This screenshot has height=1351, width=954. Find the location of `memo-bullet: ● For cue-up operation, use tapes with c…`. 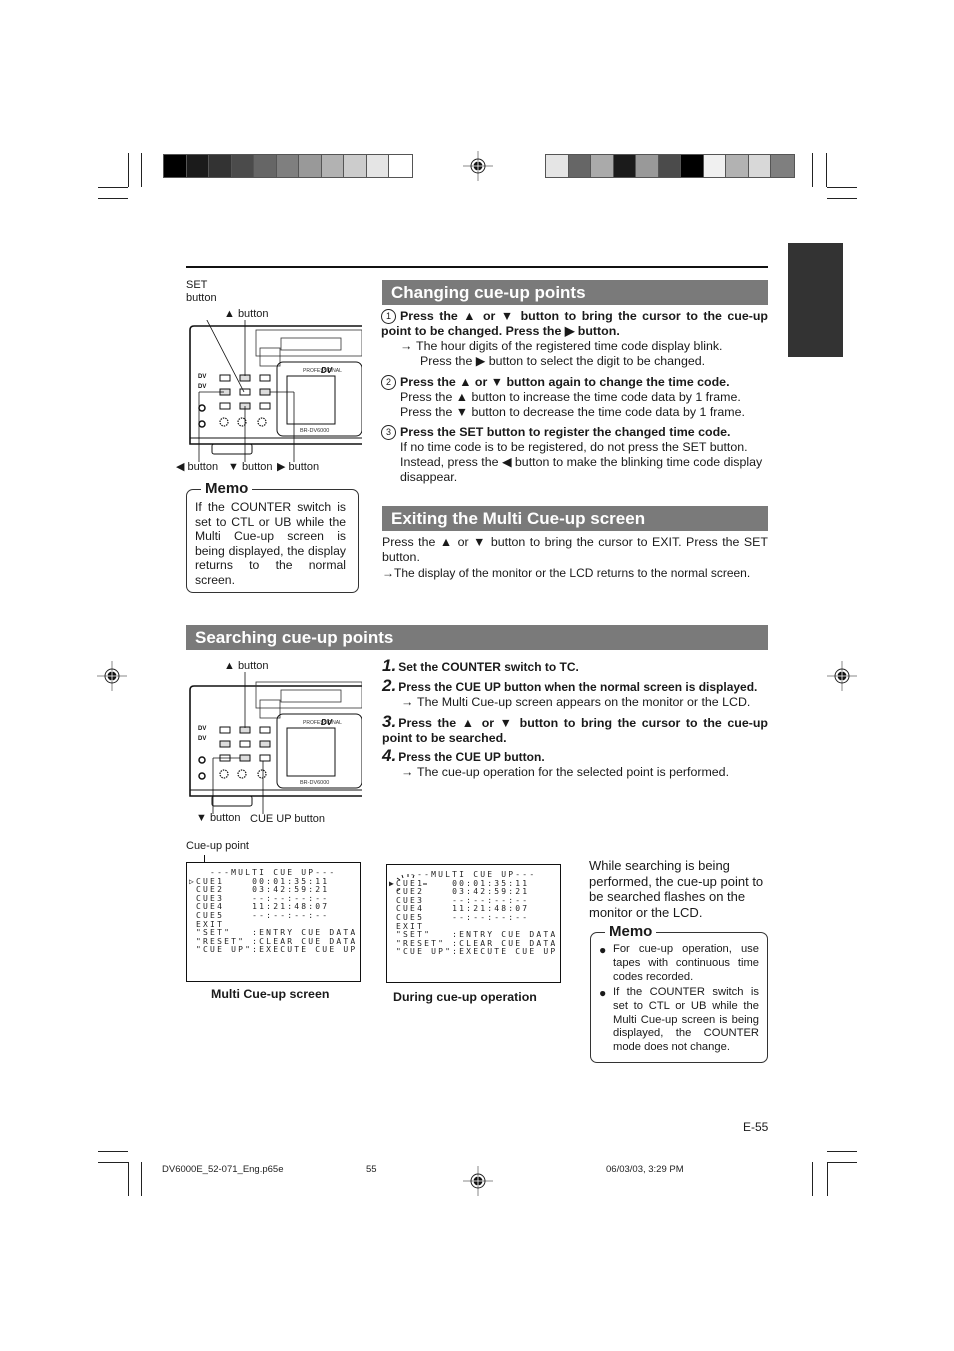

memo-bullet: ● For cue-up operation, use tapes with c… is located at coordinates (679, 963).